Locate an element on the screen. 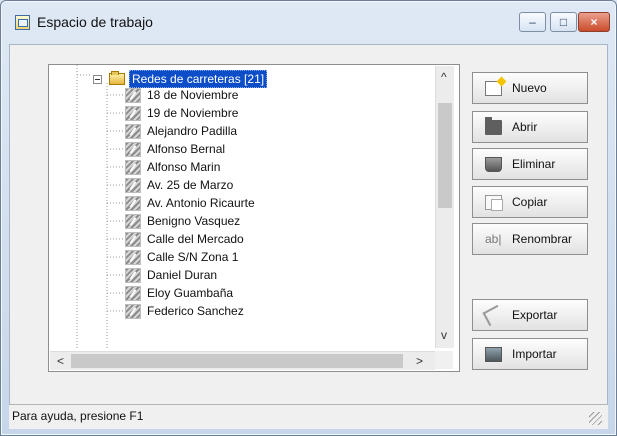 The image size is (617, 436). tree-item-label: 19 de Noviembre is located at coordinates (193, 113).